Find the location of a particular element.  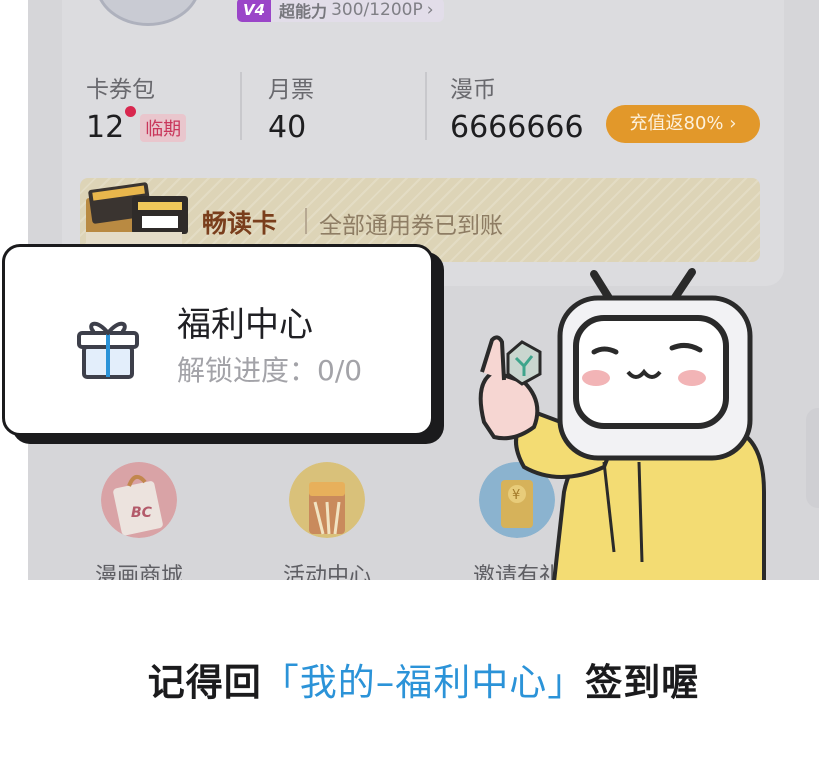

tv-mascot-illustration is located at coordinates (622, 425).